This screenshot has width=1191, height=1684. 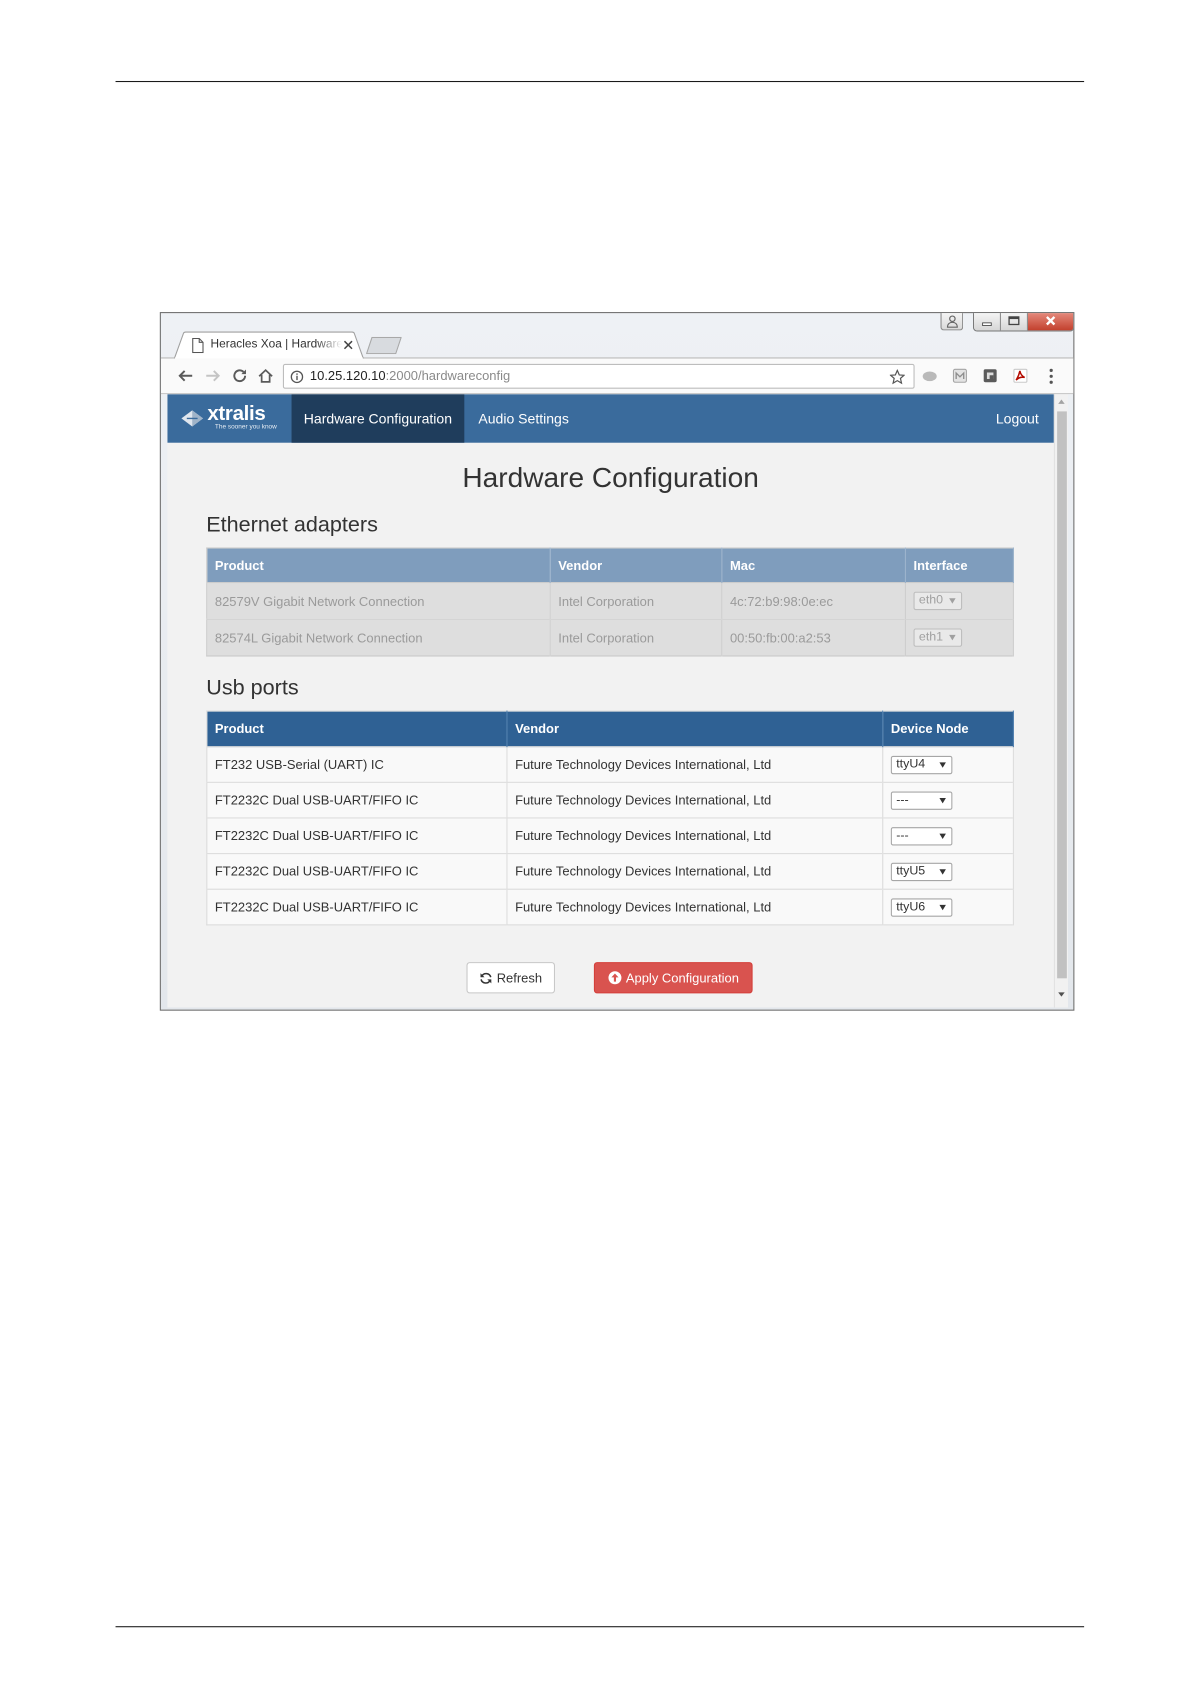 I want to click on circle-arrow-up-icon, so click(x=615, y=978).